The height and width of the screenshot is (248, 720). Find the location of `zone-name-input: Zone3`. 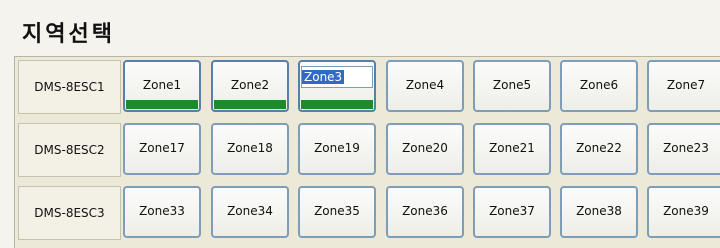

zone-name-input: Zone3 is located at coordinates (337, 77).